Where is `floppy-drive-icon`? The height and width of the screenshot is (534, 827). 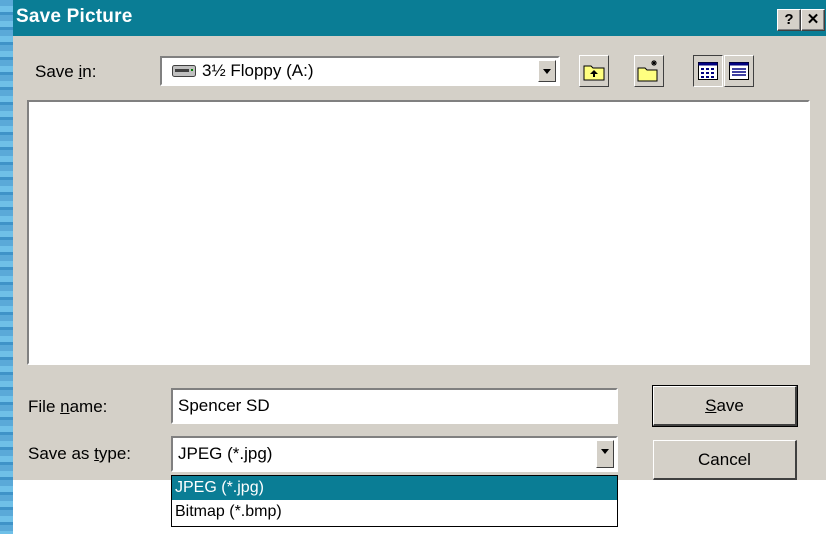 floppy-drive-icon is located at coordinates (184, 73).